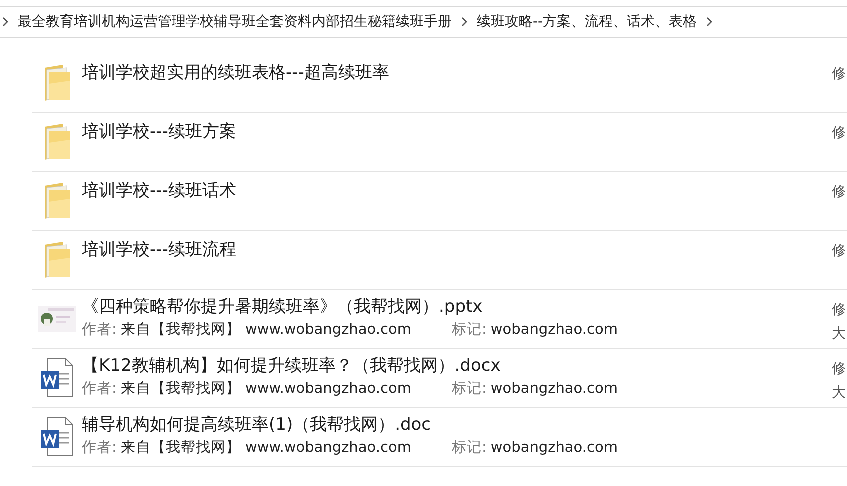  I want to click on breadcrumb-item: 最全教育培训机构运营管理学校辅导班全套资料内部招生秘籍续班手册, so click(235, 22).